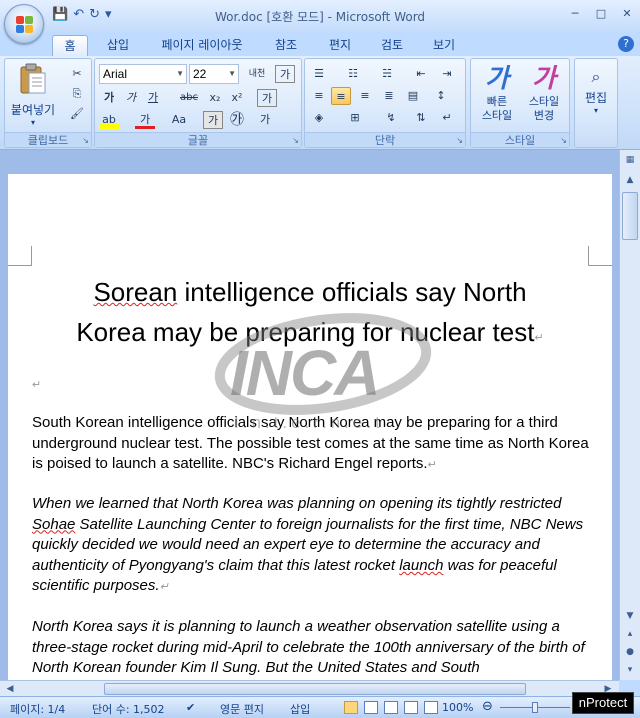 Image resolution: width=640 pixels, height=718 pixels. What do you see at coordinates (319, 96) in the screenshot?
I see `align-left-icon: ≡` at bounding box center [319, 96].